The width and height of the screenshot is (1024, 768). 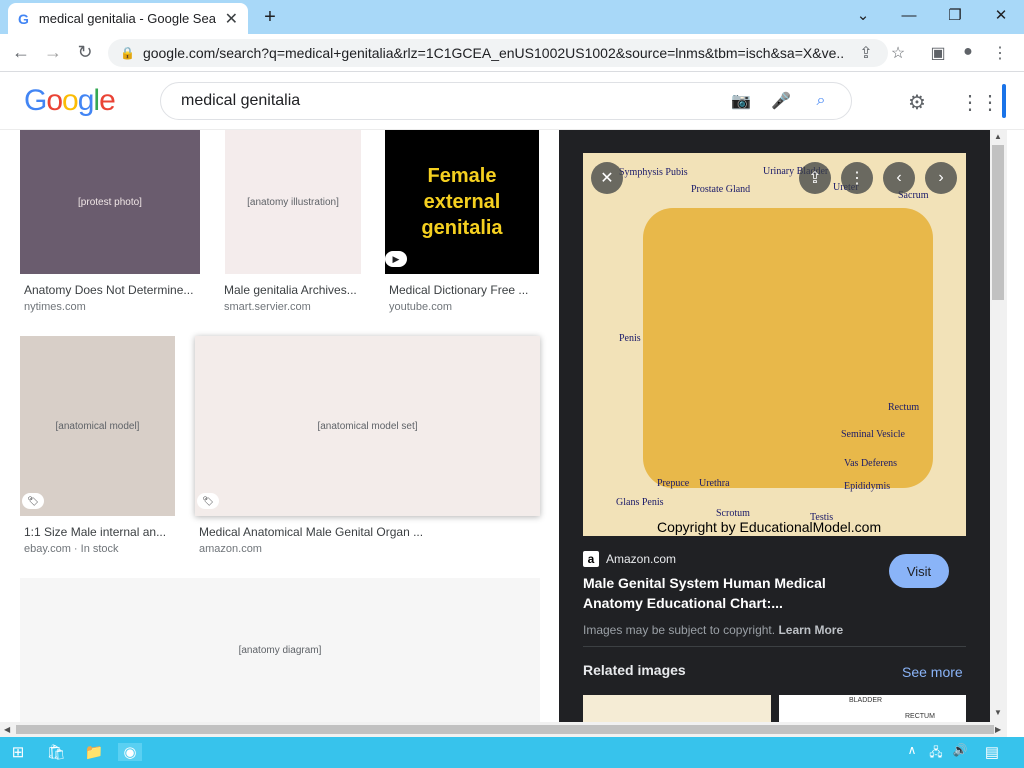 What do you see at coordinates (998, 222) in the screenshot?
I see `vertical-scroll-thumb` at bounding box center [998, 222].